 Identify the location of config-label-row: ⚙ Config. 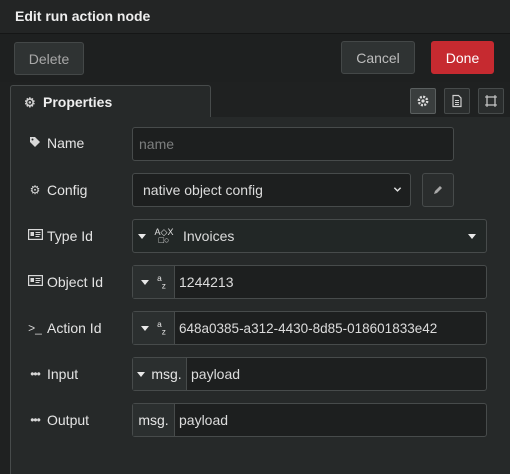
(57, 190).